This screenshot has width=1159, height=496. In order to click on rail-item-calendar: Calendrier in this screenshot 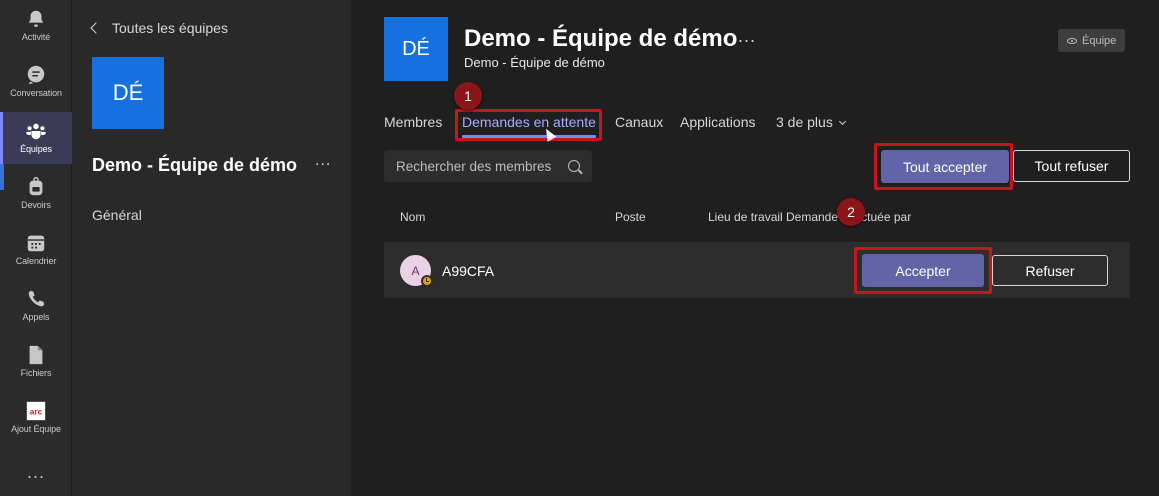, I will do `click(36, 250)`.